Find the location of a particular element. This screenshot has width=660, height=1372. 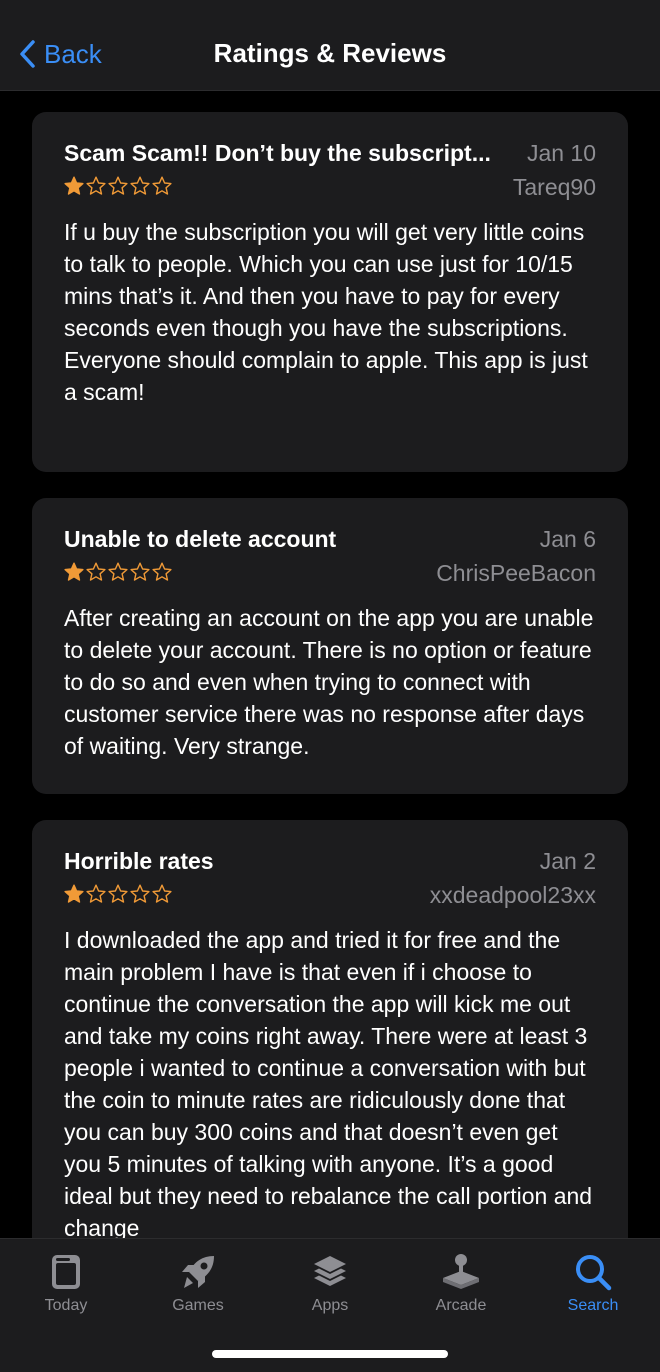

tab-label: Search is located at coordinates (593, 1305).